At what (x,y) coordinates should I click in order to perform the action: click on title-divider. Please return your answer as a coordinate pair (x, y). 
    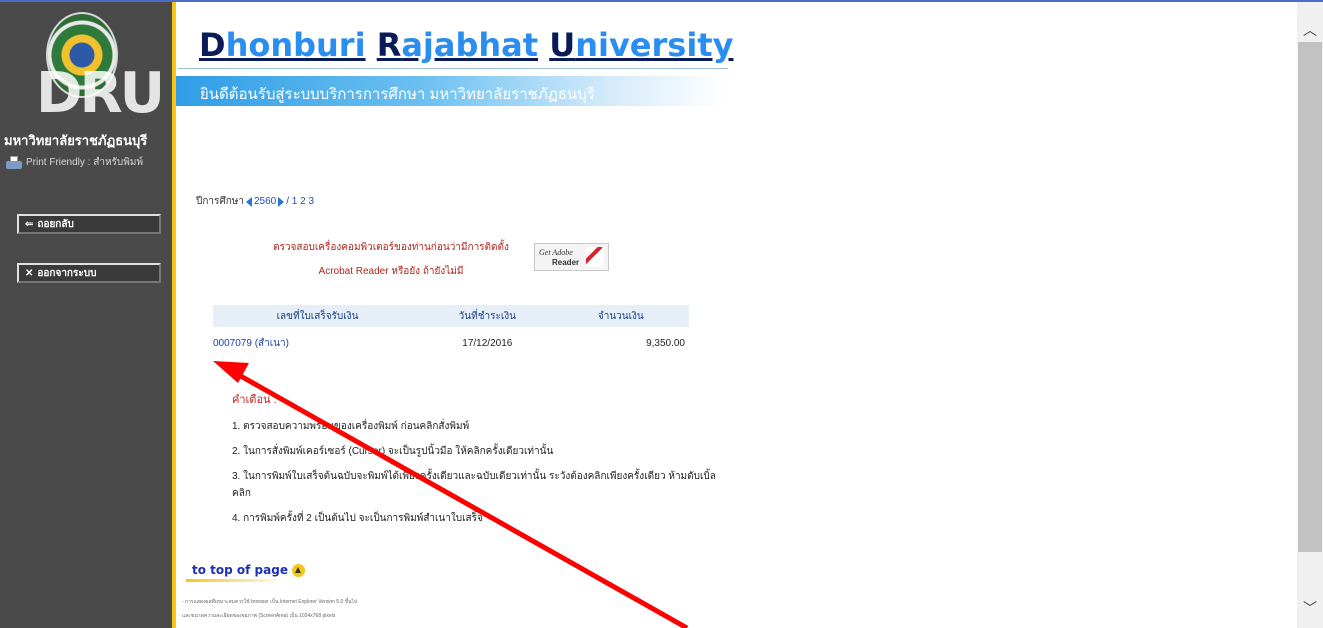
    Looking at the image, I should click on (453, 68).